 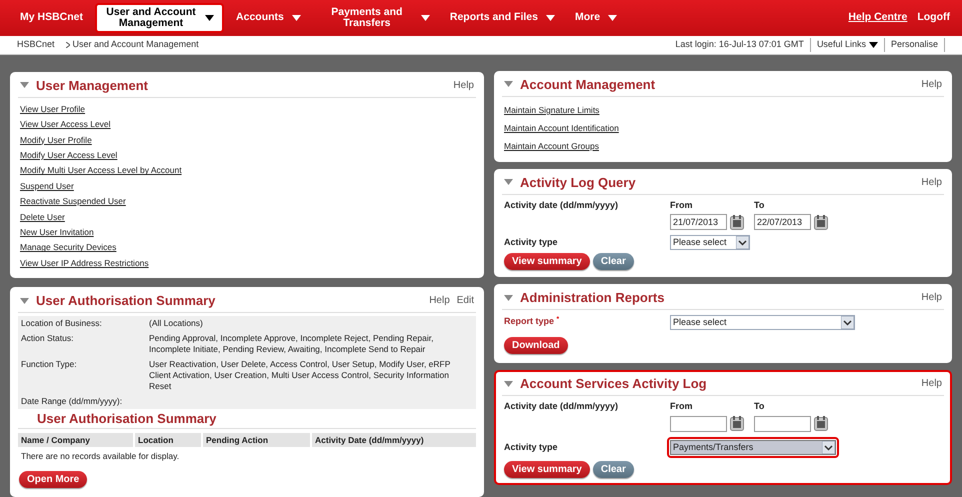 I want to click on nav-tab: My HSBCnet, so click(x=52, y=17).